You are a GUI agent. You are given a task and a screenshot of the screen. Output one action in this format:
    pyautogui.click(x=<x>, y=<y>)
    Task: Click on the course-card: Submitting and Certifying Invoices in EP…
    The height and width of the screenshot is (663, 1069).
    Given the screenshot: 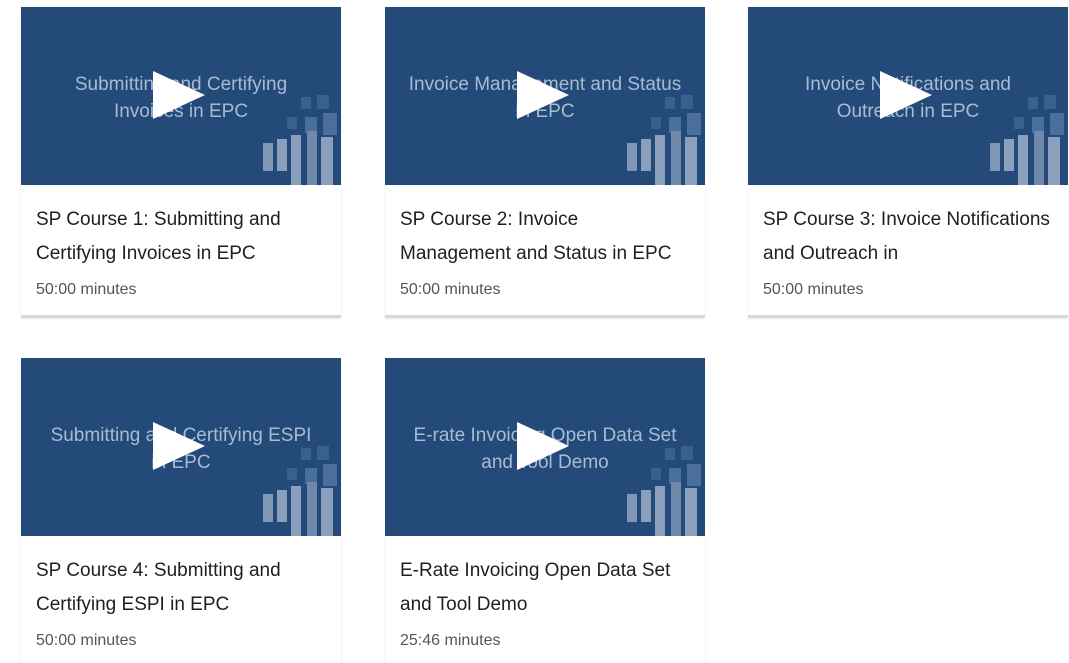 What is the action you would take?
    pyautogui.click(x=181, y=162)
    